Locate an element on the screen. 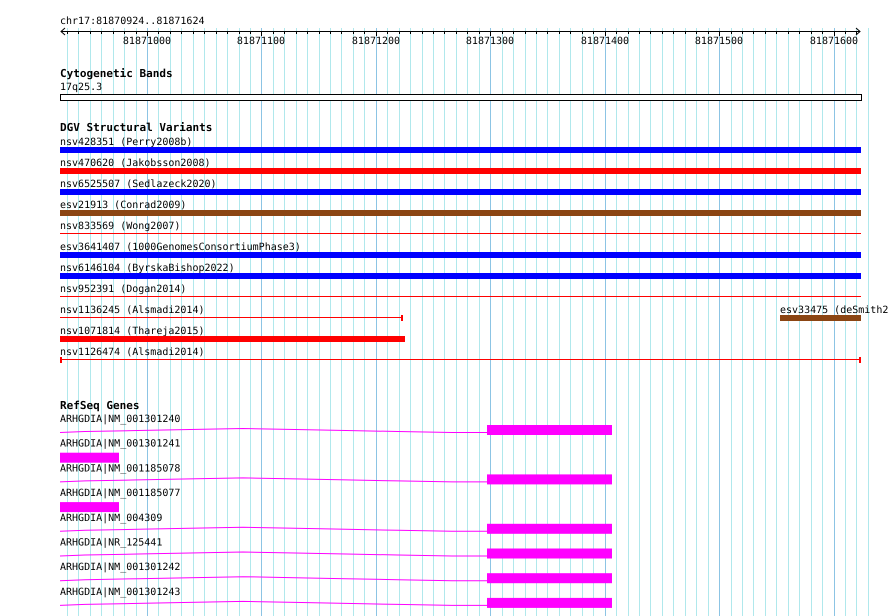 This screenshot has height=616, width=890. region-label: chr17:81870924..81871624 is located at coordinates (132, 21).